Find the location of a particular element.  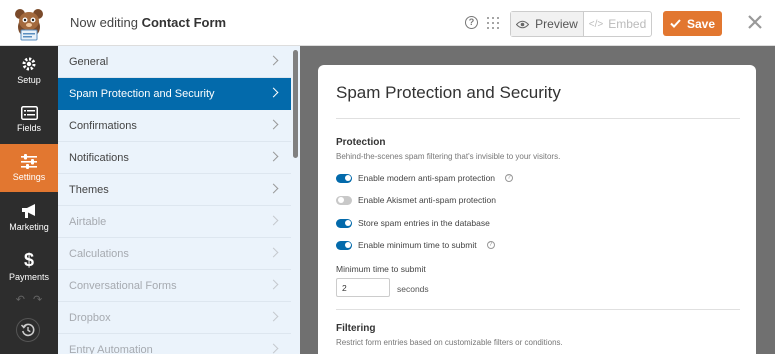

editing-prefix: Now editing is located at coordinates (104, 22).